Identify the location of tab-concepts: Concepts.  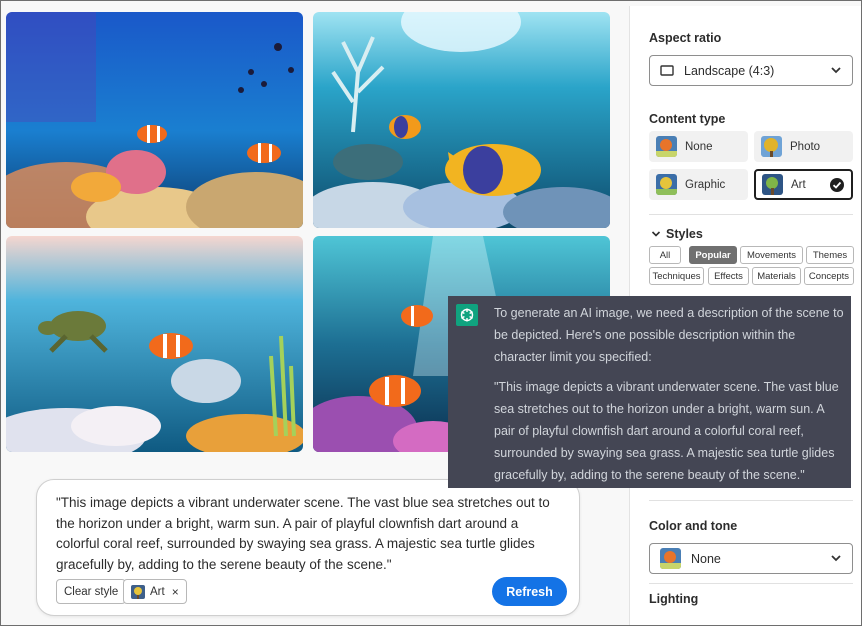
(829, 276).